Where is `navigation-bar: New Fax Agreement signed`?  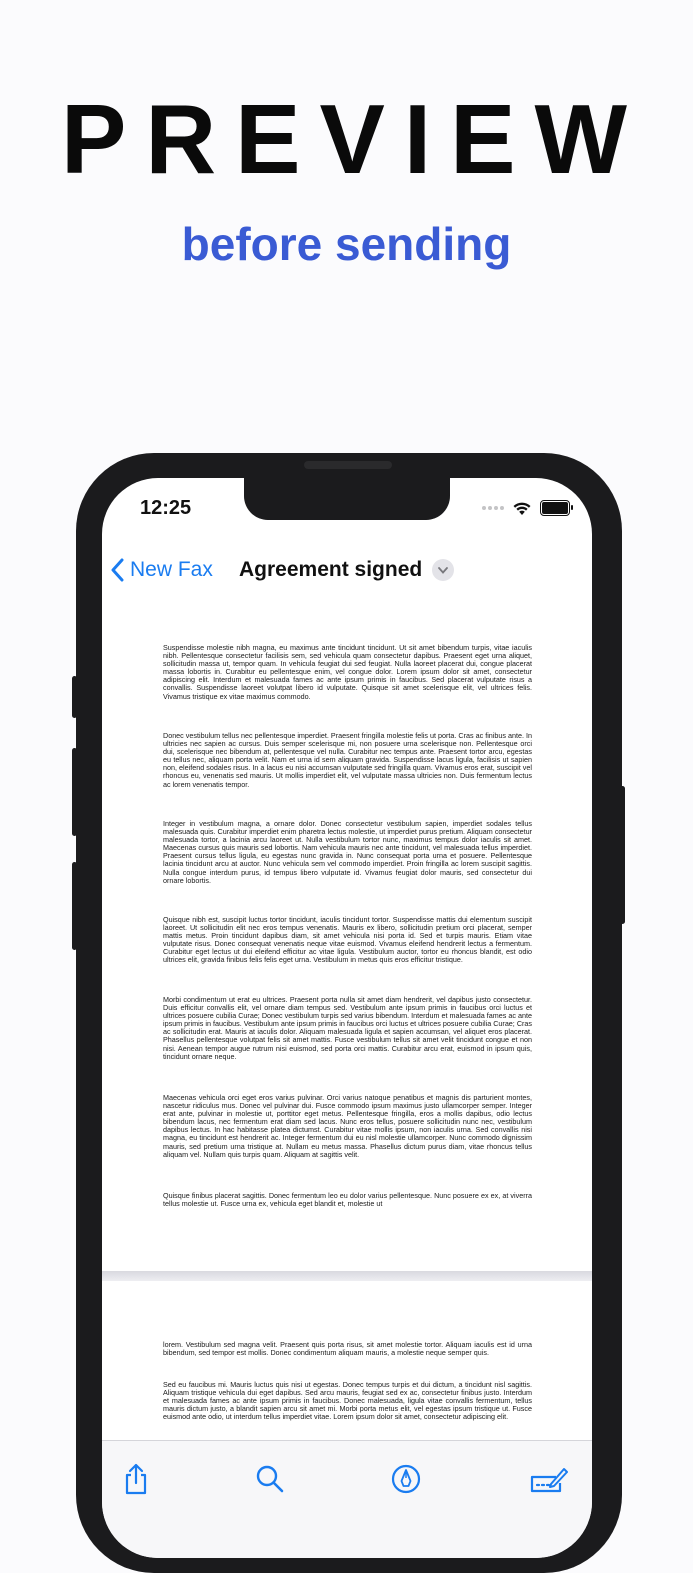
navigation-bar: New Fax Agreement signed is located at coordinates (347, 570).